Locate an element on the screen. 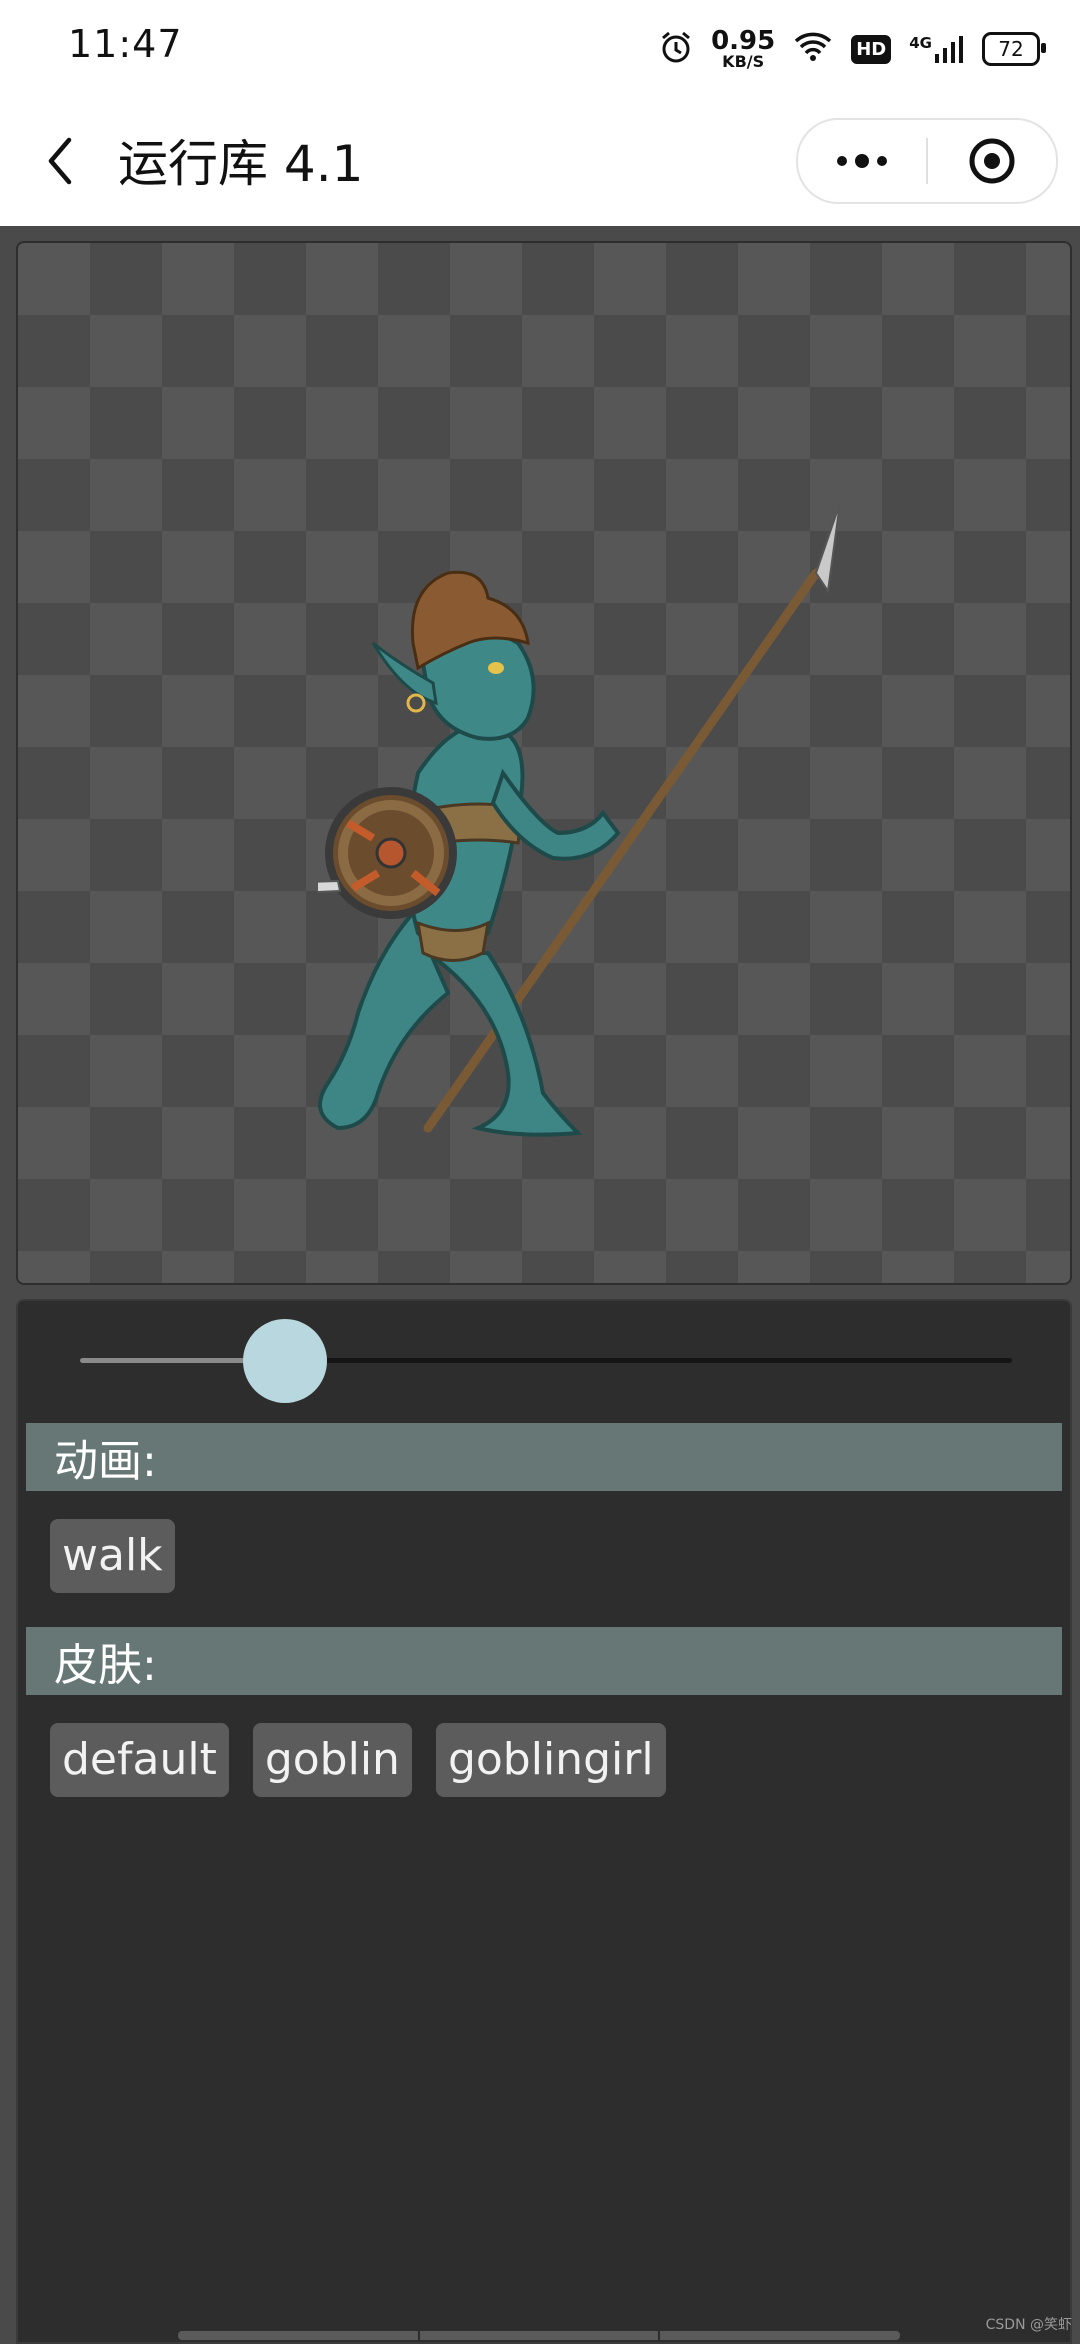  more-button is located at coordinates (862, 161).